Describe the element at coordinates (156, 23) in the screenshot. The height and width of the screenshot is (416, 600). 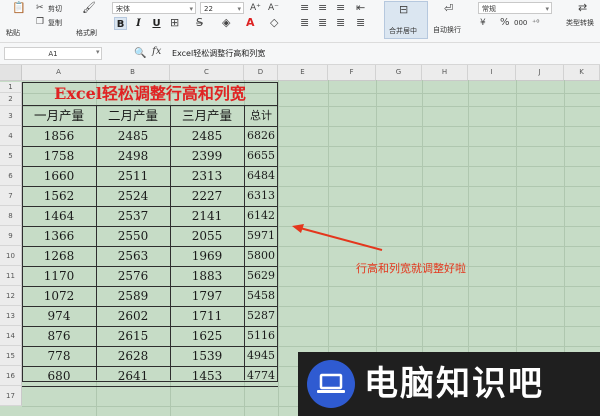
I see `underline-button: U` at that location.